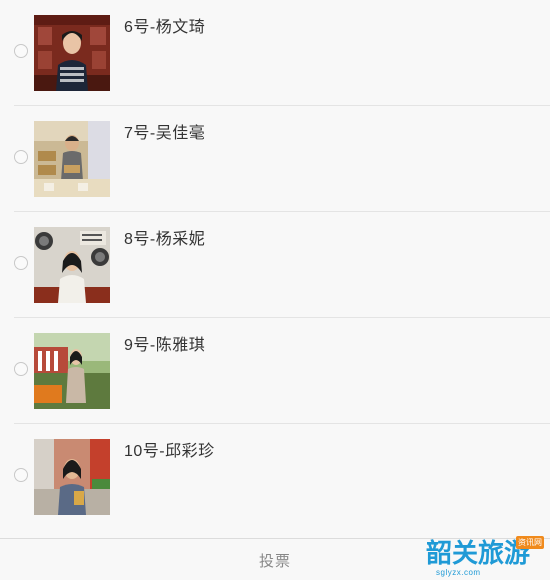 This screenshot has width=550, height=580. Describe the element at coordinates (458, 572) in the screenshot. I see `watermark-url: sglyzx.com` at that location.